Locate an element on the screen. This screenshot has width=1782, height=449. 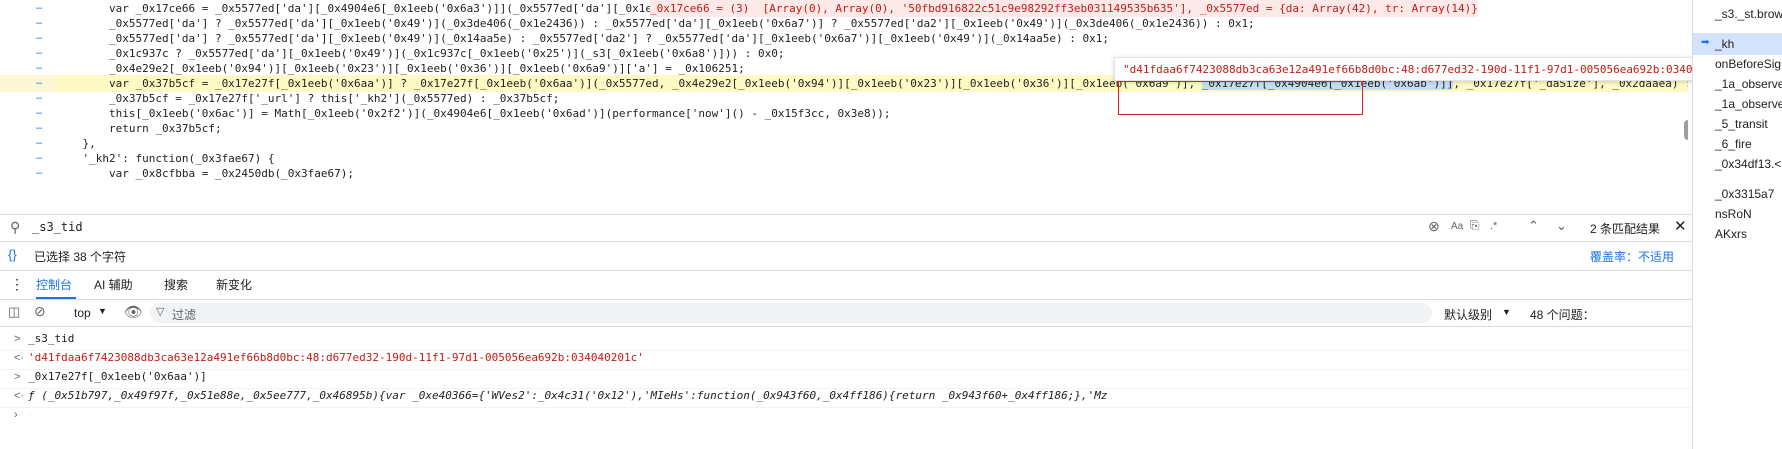
current-frame-arrow-icon: ➡ is located at coordinates (1705, 42).